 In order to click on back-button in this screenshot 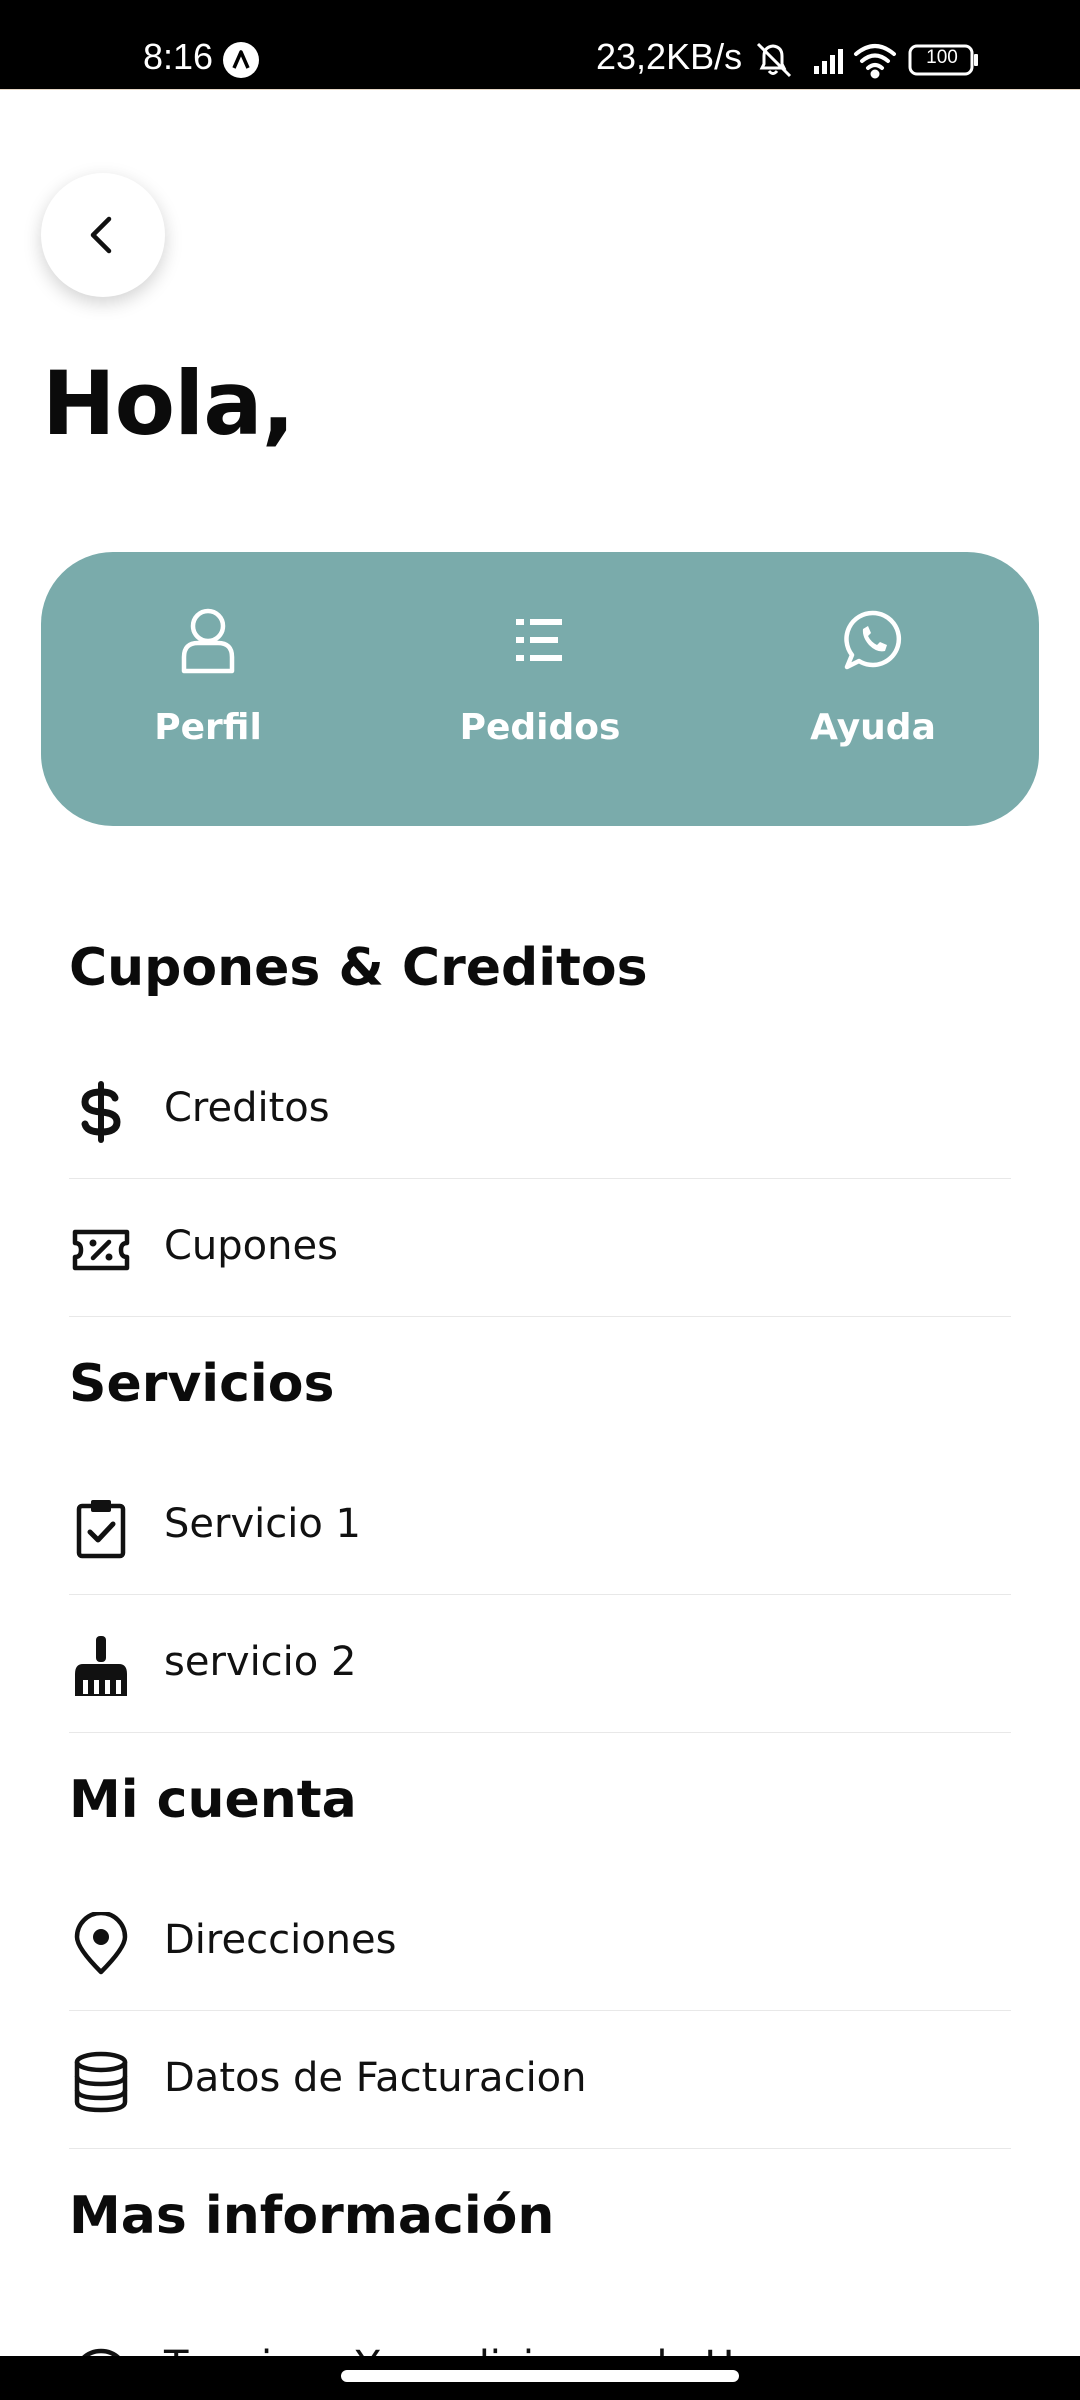, I will do `click(103, 235)`.